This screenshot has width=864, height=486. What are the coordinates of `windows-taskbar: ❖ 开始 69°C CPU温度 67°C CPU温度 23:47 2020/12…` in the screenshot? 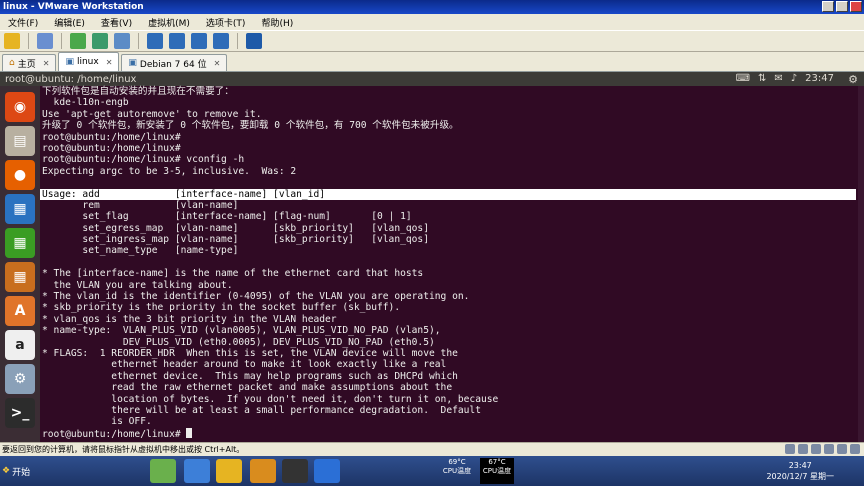 It's located at (432, 471).